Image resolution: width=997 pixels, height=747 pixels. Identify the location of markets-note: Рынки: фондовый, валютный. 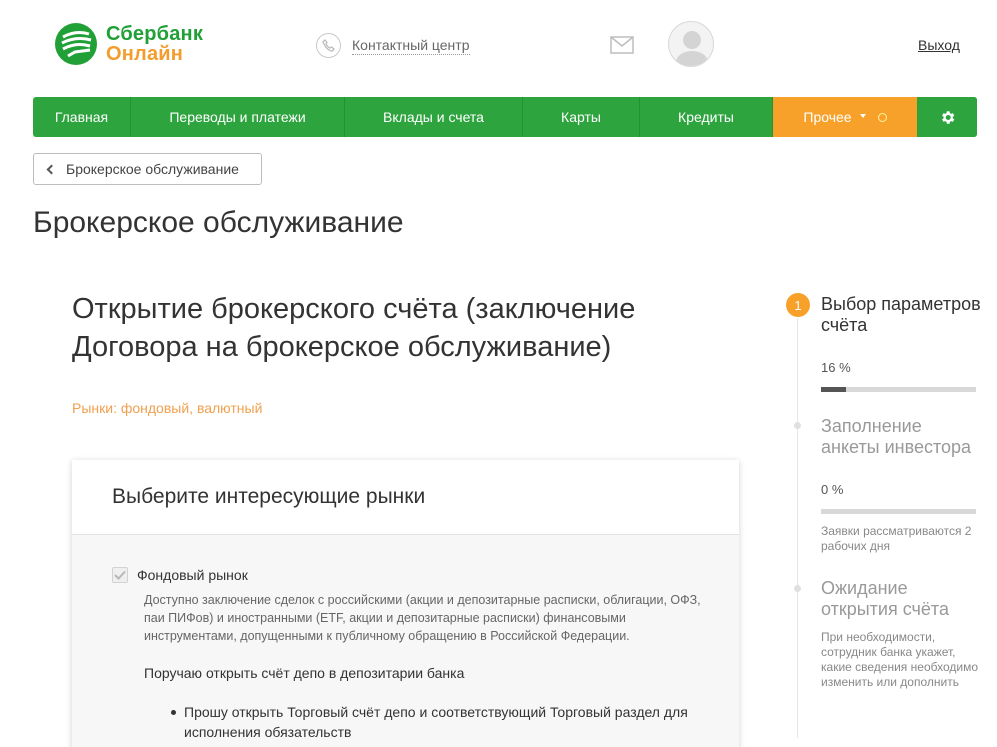
(167, 408).